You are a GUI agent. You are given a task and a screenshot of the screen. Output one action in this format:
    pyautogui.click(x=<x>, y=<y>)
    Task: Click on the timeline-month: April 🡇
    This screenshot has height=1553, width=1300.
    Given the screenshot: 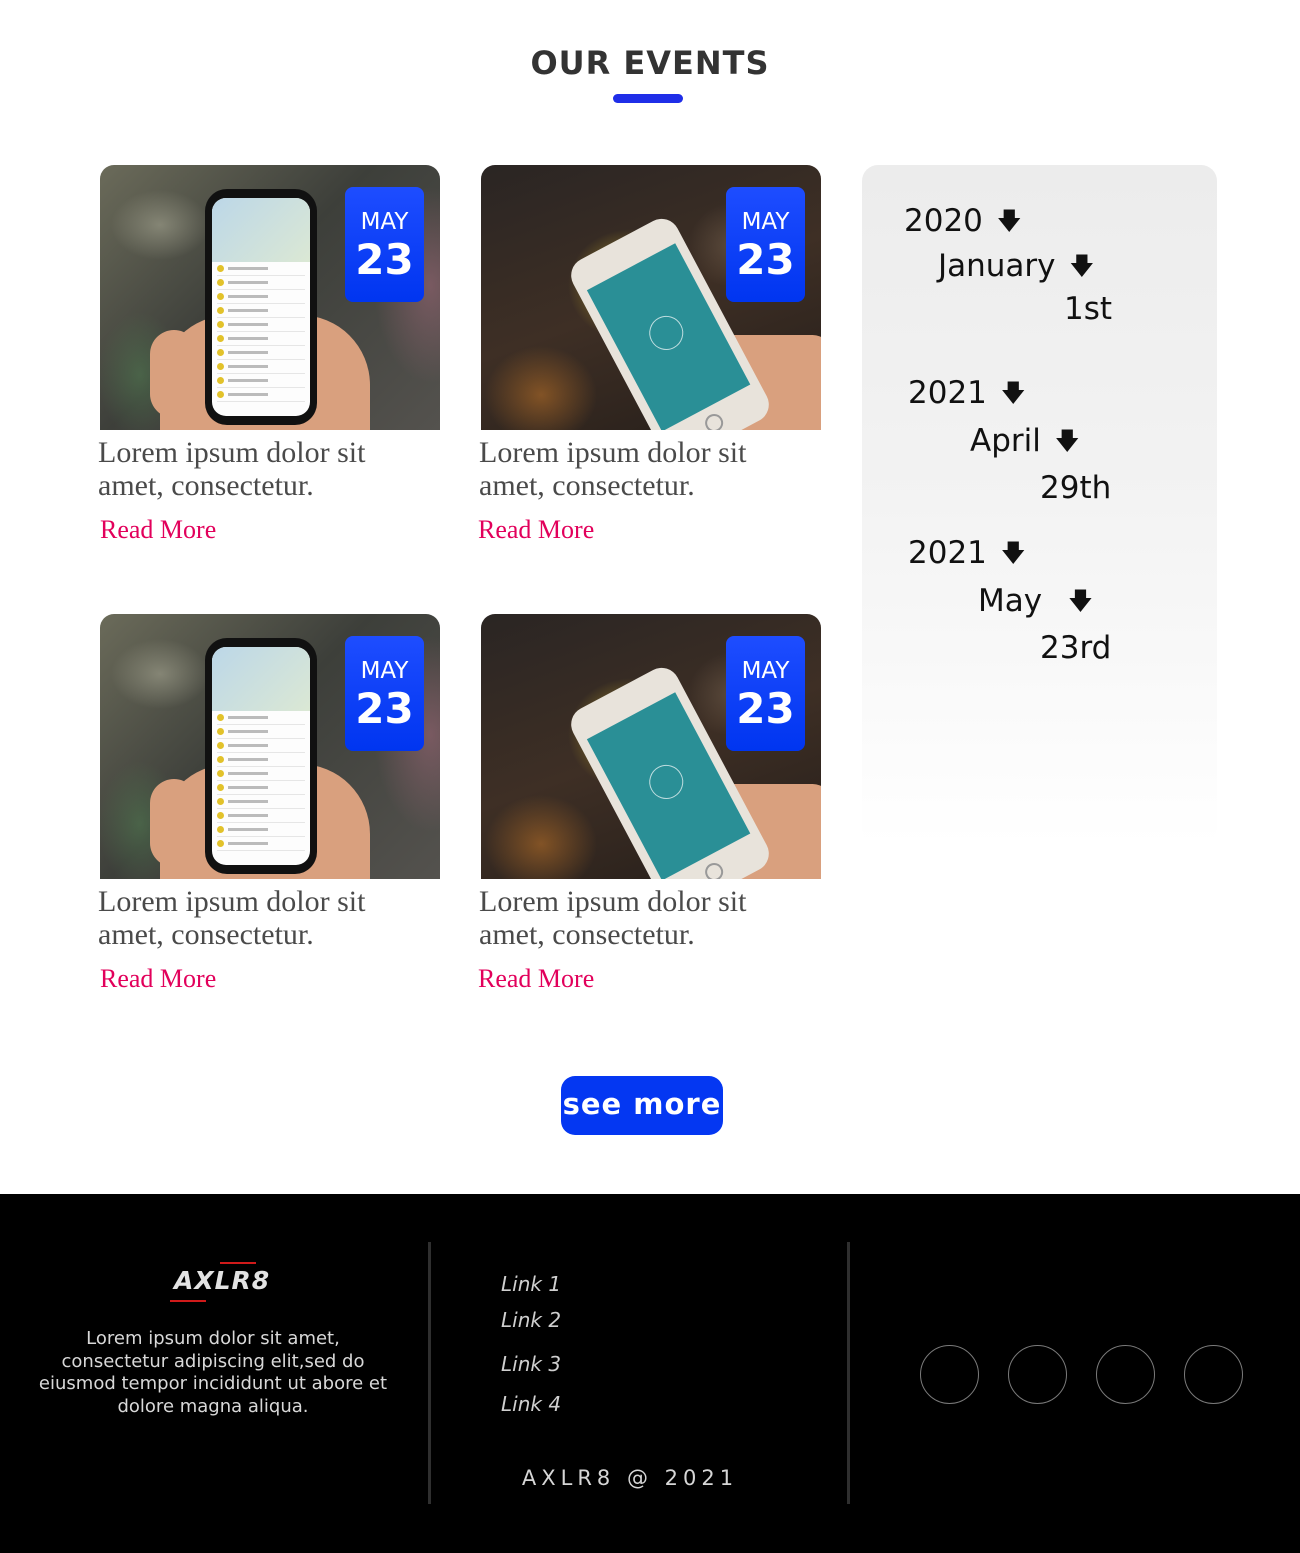 What is the action you would take?
    pyautogui.click(x=1025, y=444)
    